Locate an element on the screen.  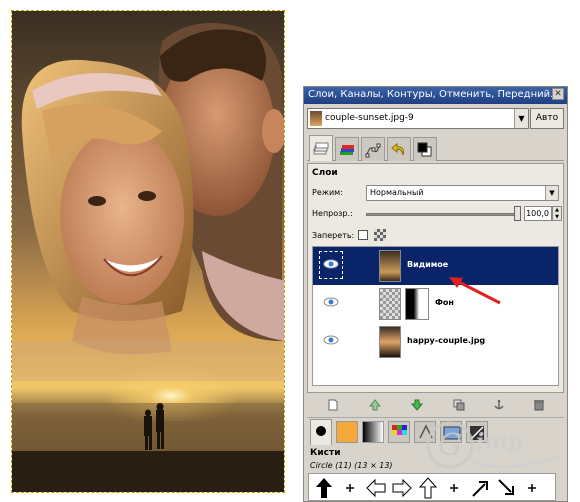
annotation-arrow-icon is located at coordinates (475, 291).